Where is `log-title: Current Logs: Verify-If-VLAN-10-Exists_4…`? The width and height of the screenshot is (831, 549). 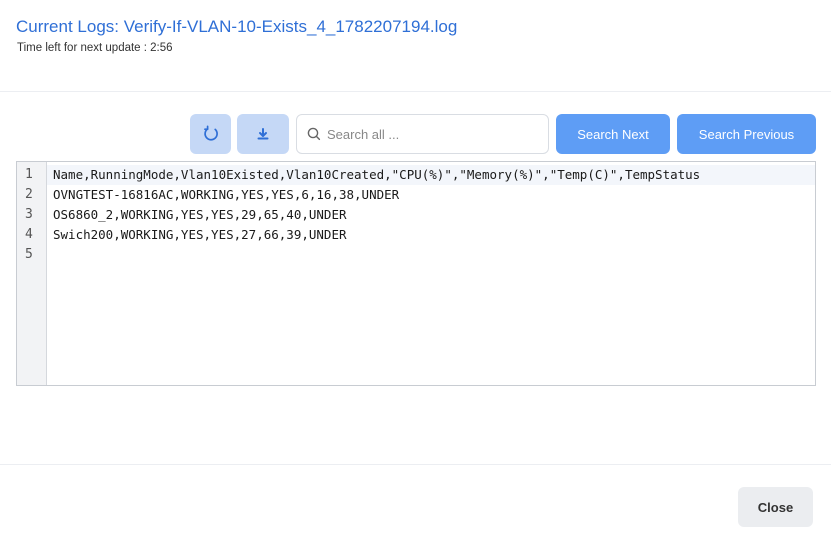
log-title: Current Logs: Verify-If-VLAN-10-Exists_4… is located at coordinates (237, 26).